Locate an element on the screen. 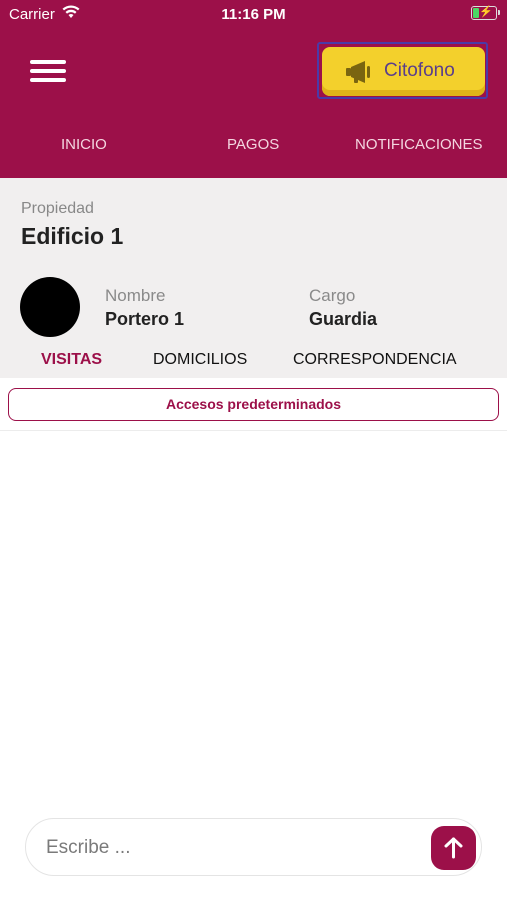 Image resolution: width=507 pixels, height=900 pixels. subtab-domicilios: DOMICILIOS is located at coordinates (200, 360).